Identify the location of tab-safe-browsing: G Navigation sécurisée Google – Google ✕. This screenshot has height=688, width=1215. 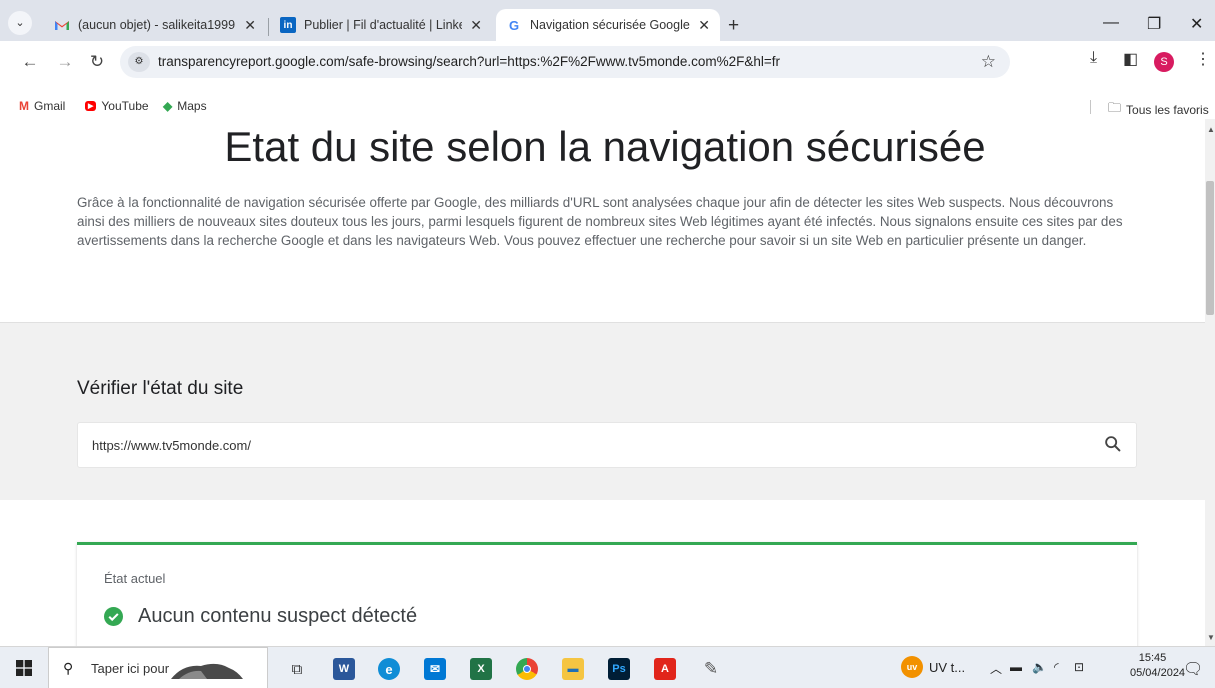
(608, 25).